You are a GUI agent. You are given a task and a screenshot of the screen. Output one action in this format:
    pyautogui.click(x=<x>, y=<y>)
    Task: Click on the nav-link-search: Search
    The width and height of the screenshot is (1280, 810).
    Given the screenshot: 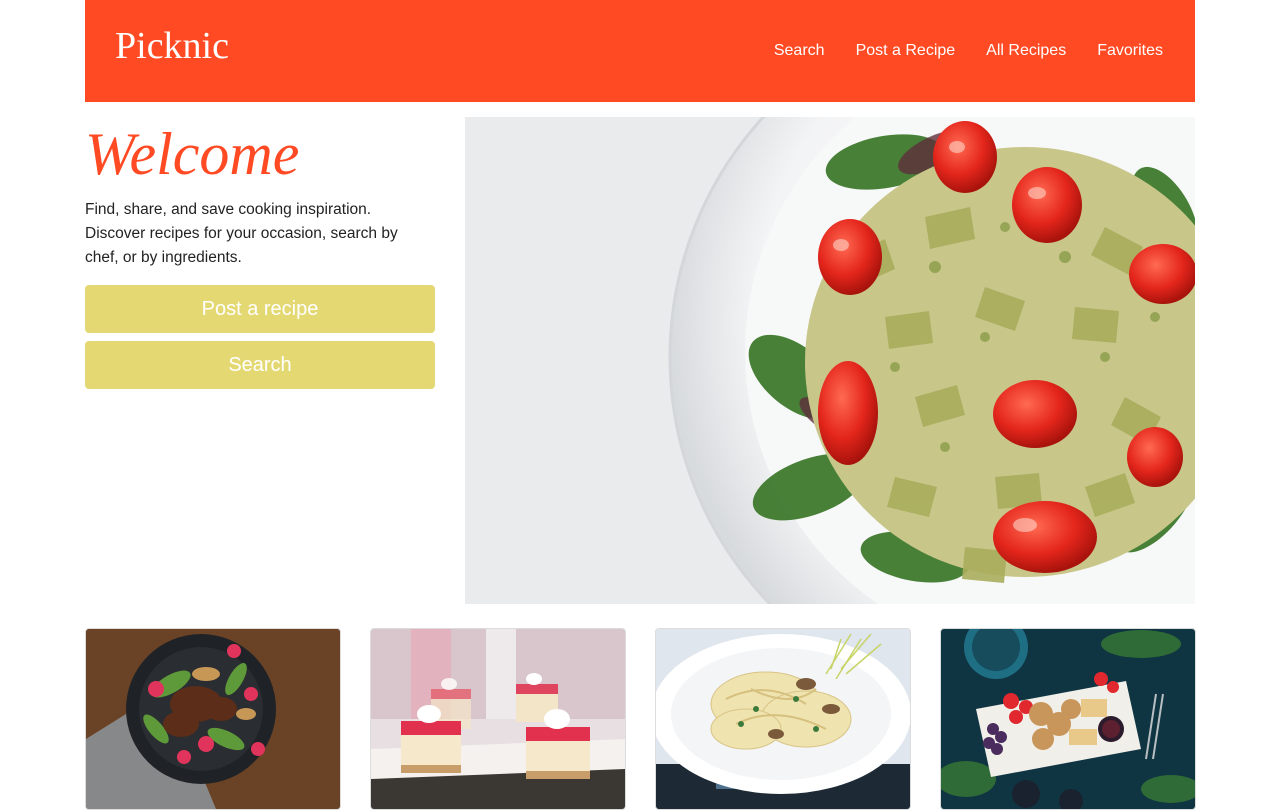 What is the action you would take?
    pyautogui.click(x=799, y=51)
    